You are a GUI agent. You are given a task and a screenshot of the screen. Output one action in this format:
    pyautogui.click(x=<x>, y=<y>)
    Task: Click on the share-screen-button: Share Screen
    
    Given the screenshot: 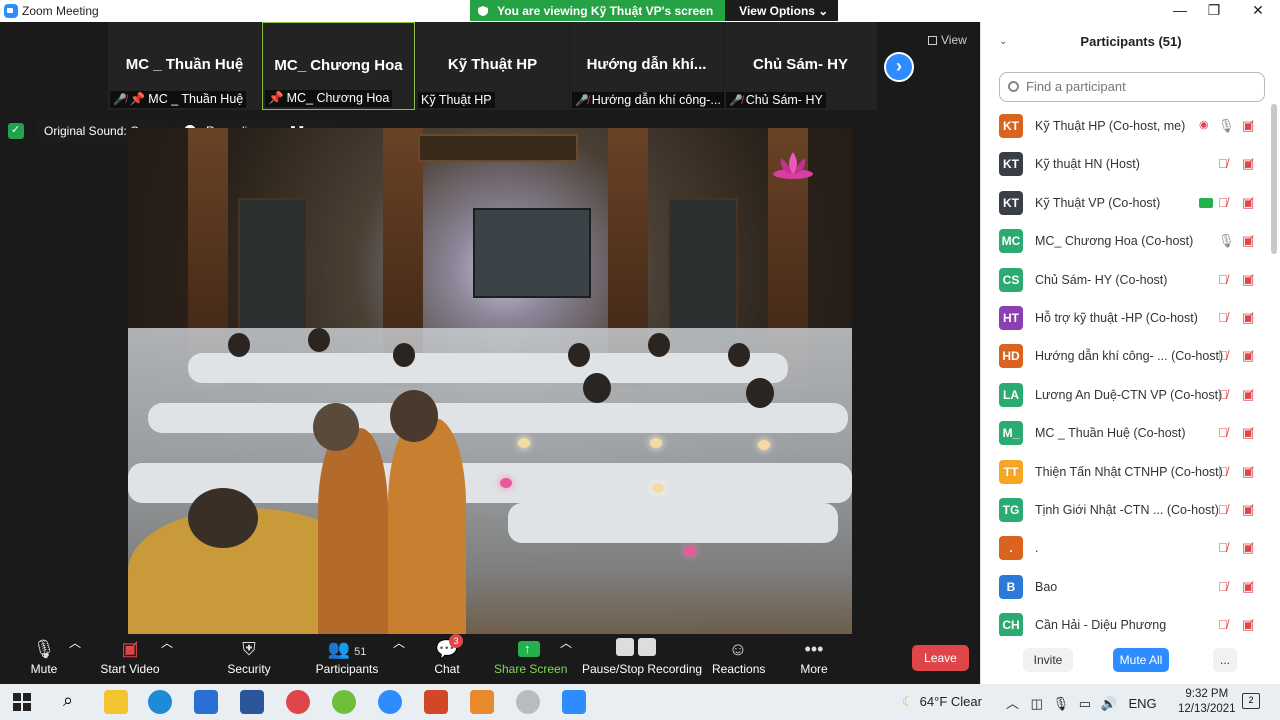 What is the action you would take?
    pyautogui.click(x=530, y=659)
    